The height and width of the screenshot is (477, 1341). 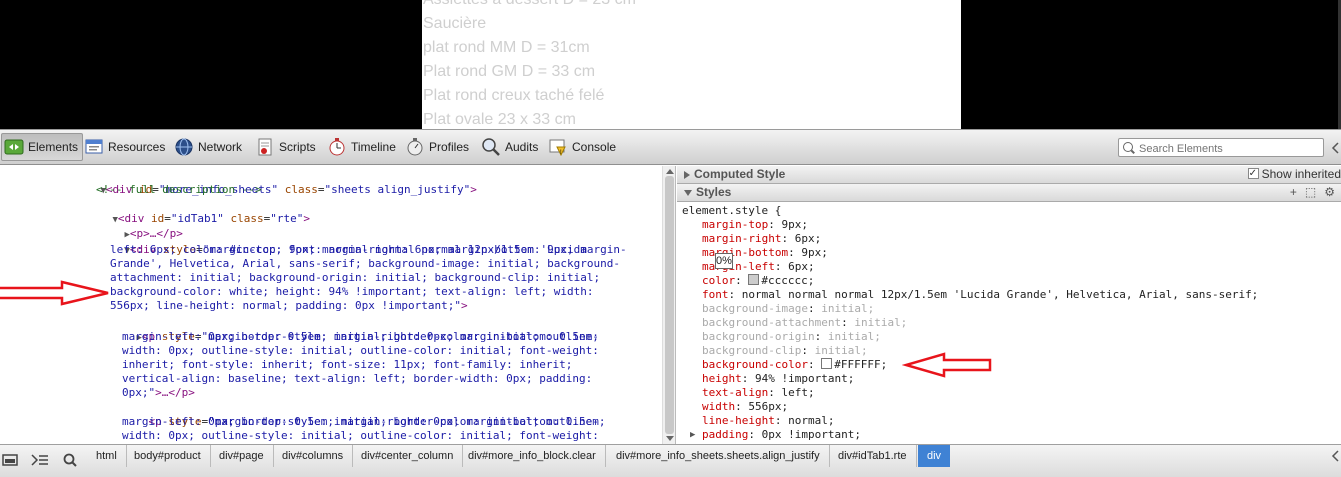 I want to click on style-property-row: height: 94% !important;, so click(x=778, y=379).